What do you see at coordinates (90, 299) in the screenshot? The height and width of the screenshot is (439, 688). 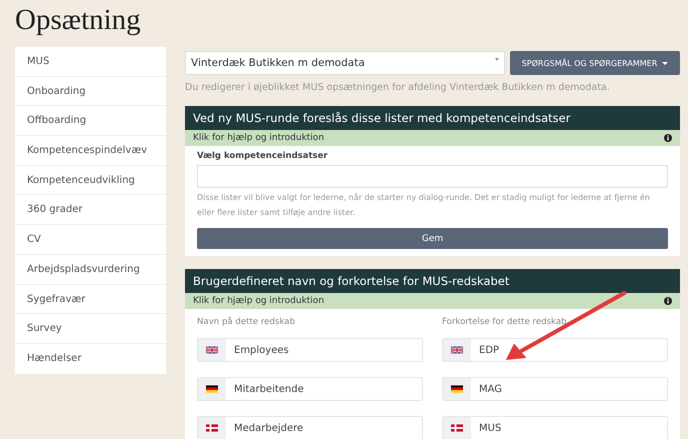 I see `sidebar-item: Sygefravær` at bounding box center [90, 299].